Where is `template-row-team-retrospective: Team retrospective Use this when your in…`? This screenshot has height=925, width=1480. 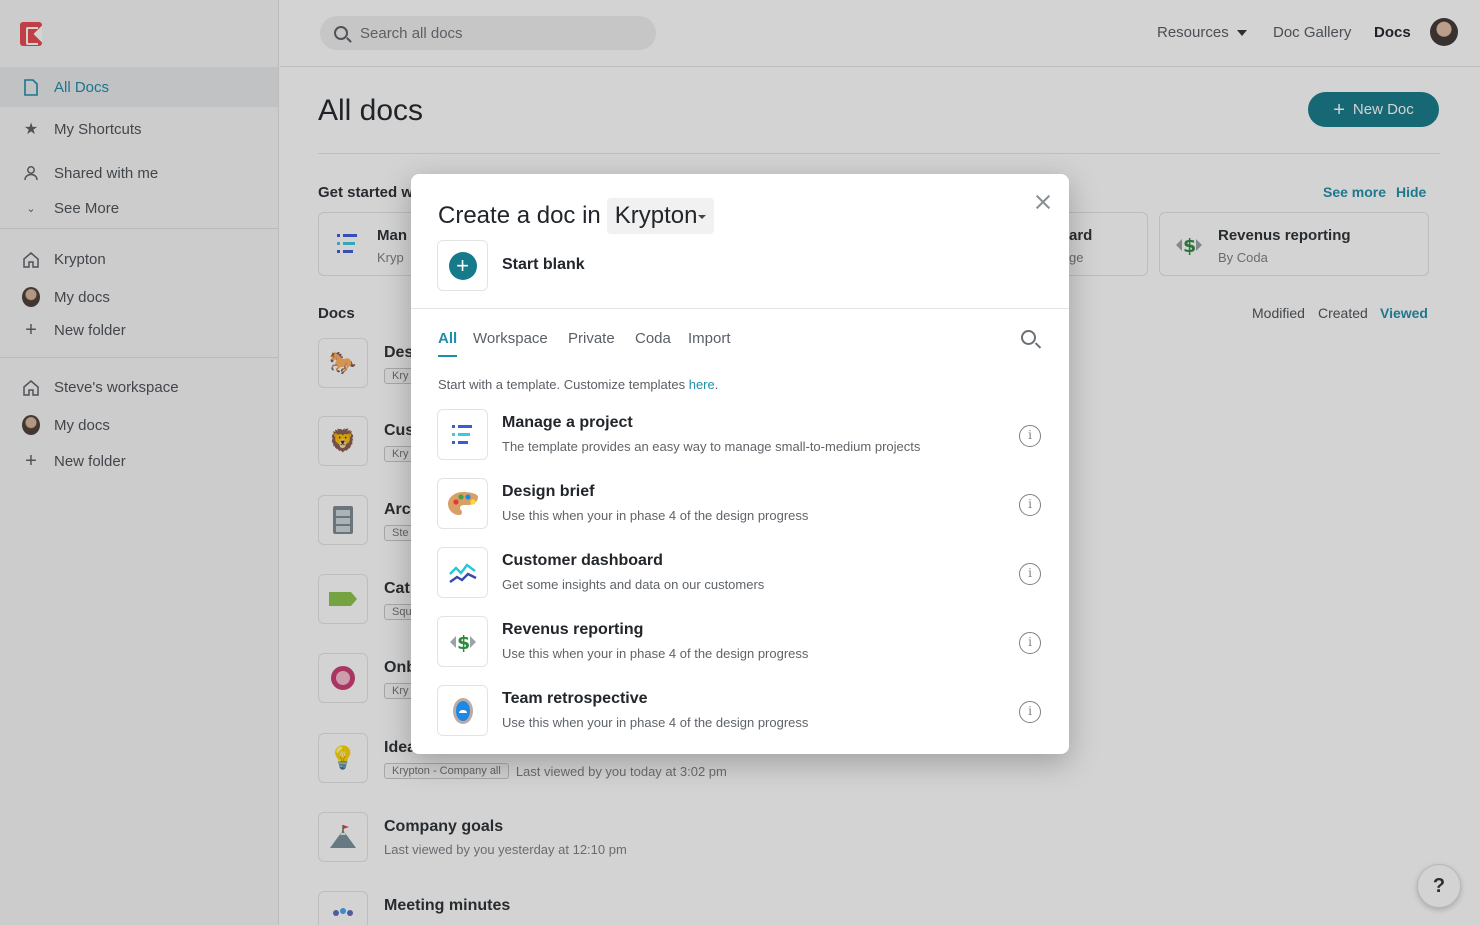
template-row-team-retrospective: Team retrospective Use this when your in… is located at coordinates (742, 711).